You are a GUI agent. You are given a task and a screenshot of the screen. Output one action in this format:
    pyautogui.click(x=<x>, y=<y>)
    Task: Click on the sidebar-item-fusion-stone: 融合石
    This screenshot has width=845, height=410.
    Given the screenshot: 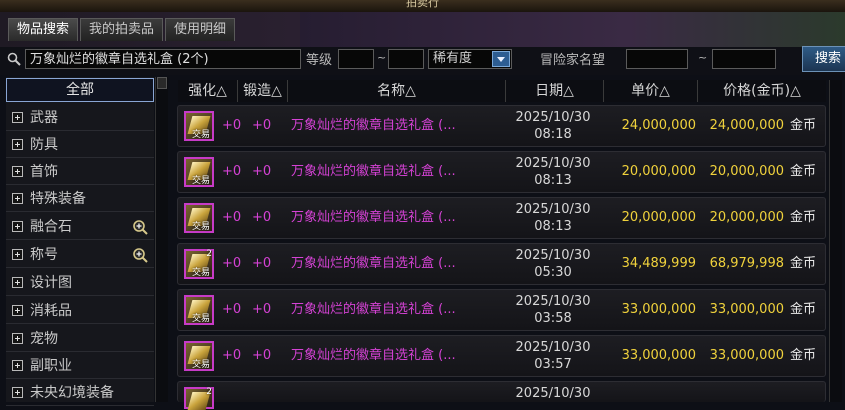 What is the action you would take?
    pyautogui.click(x=80, y=227)
    